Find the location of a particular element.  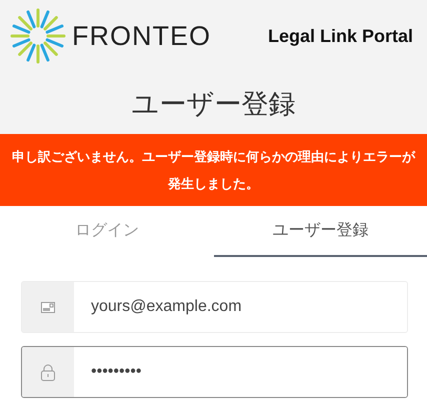

email-field: yours@example.com is located at coordinates (214, 307).